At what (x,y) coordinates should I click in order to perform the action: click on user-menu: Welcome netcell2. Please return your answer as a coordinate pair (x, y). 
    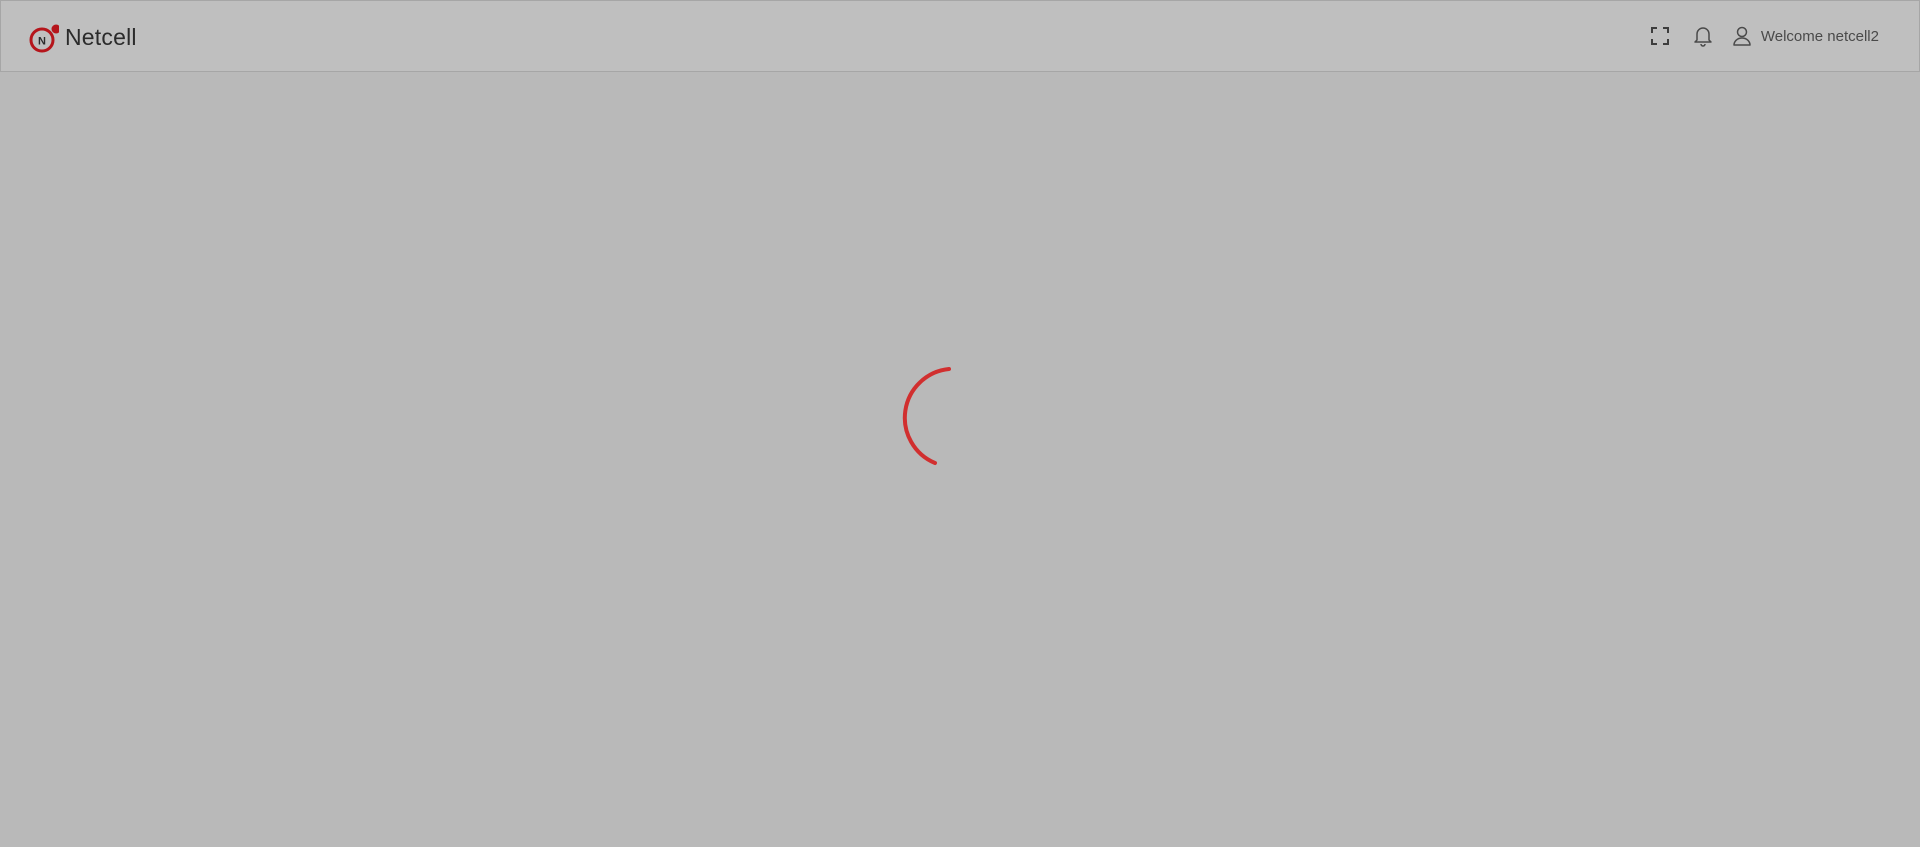
    Looking at the image, I should click on (1804, 36).